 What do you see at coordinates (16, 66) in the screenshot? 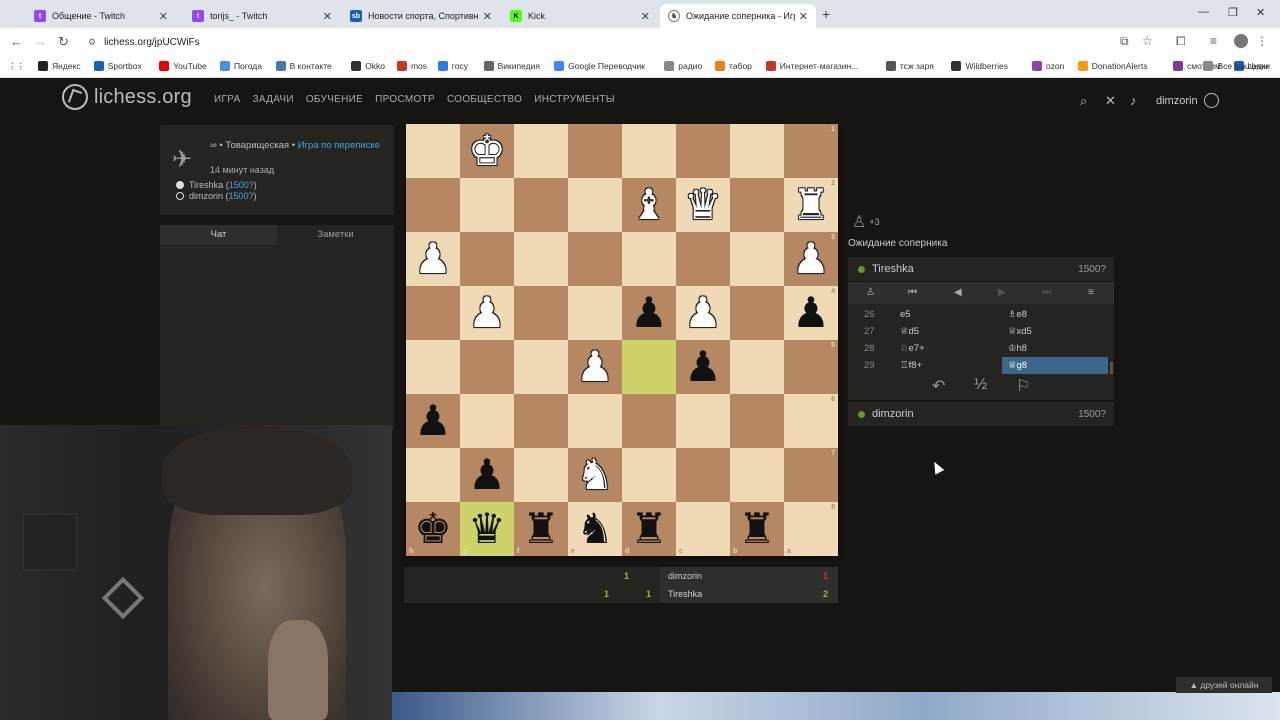
I see `apps-icon: ⋮⋮` at bounding box center [16, 66].